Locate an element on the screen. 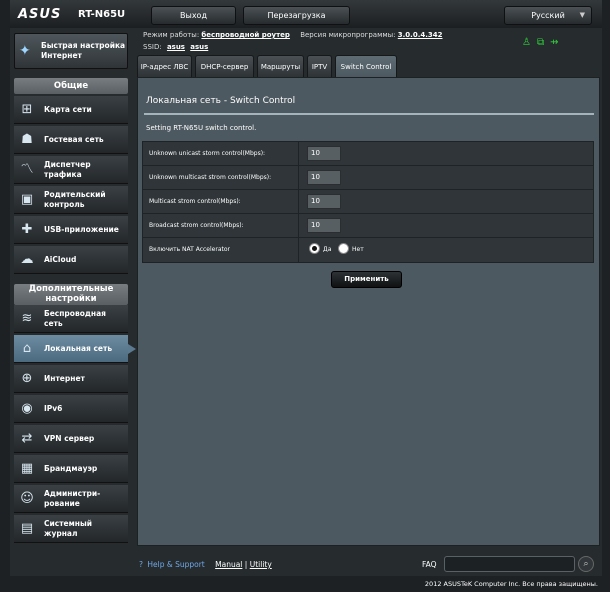 The image size is (610, 592). sidebar-item-vpn: ⇄ VPN сервер is located at coordinates (71, 439).